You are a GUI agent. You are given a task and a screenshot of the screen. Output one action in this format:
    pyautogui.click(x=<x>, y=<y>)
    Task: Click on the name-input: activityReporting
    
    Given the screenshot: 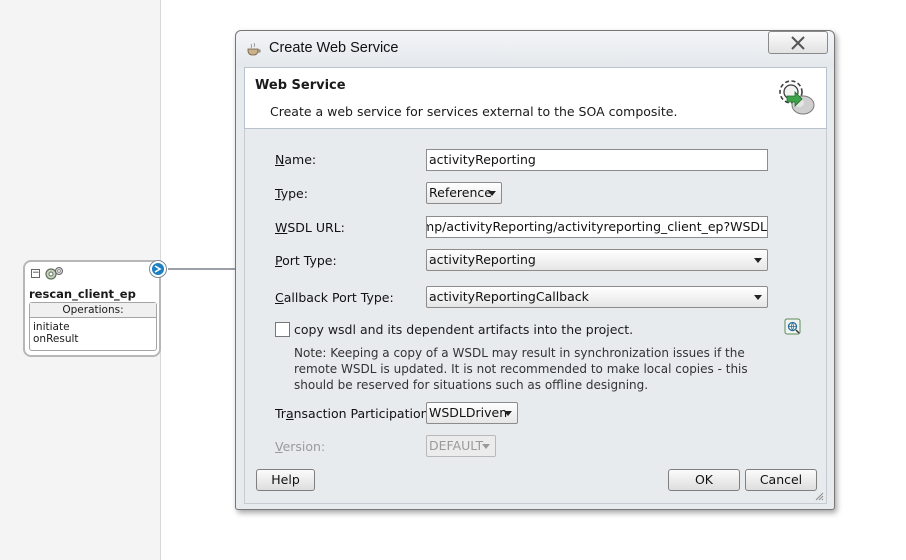 What is the action you would take?
    pyautogui.click(x=597, y=160)
    